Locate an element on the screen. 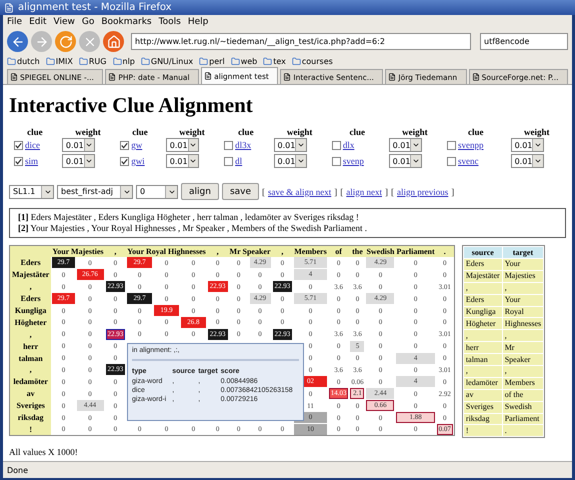 This screenshot has width=575, height=480. action-button: align is located at coordinates (200, 191).